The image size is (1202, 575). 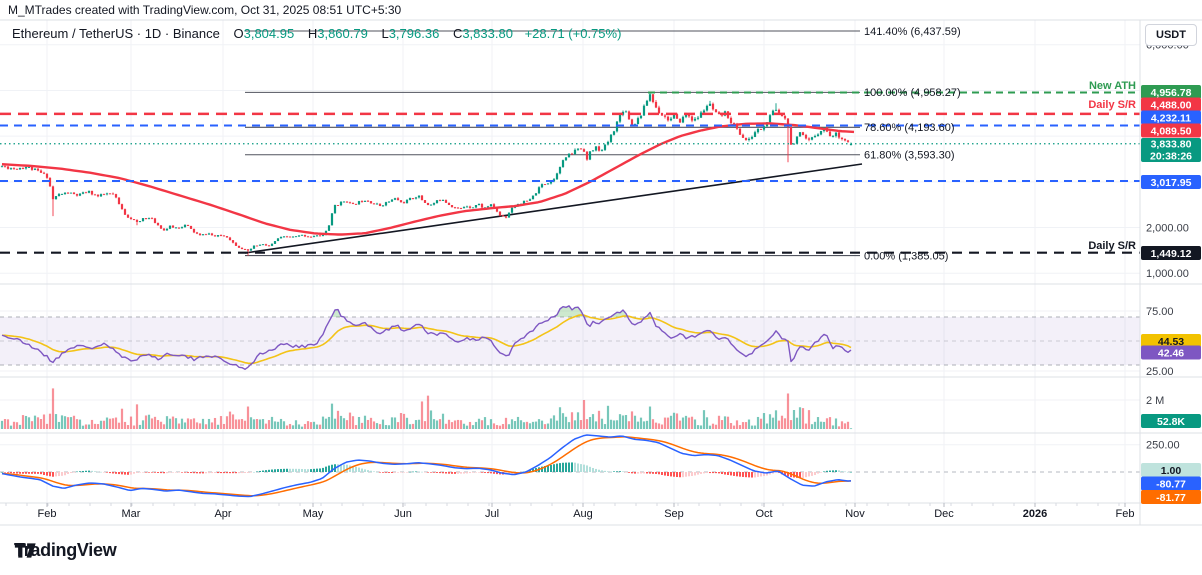 I want to click on svg-text: 42.46, so click(x=1171, y=353).